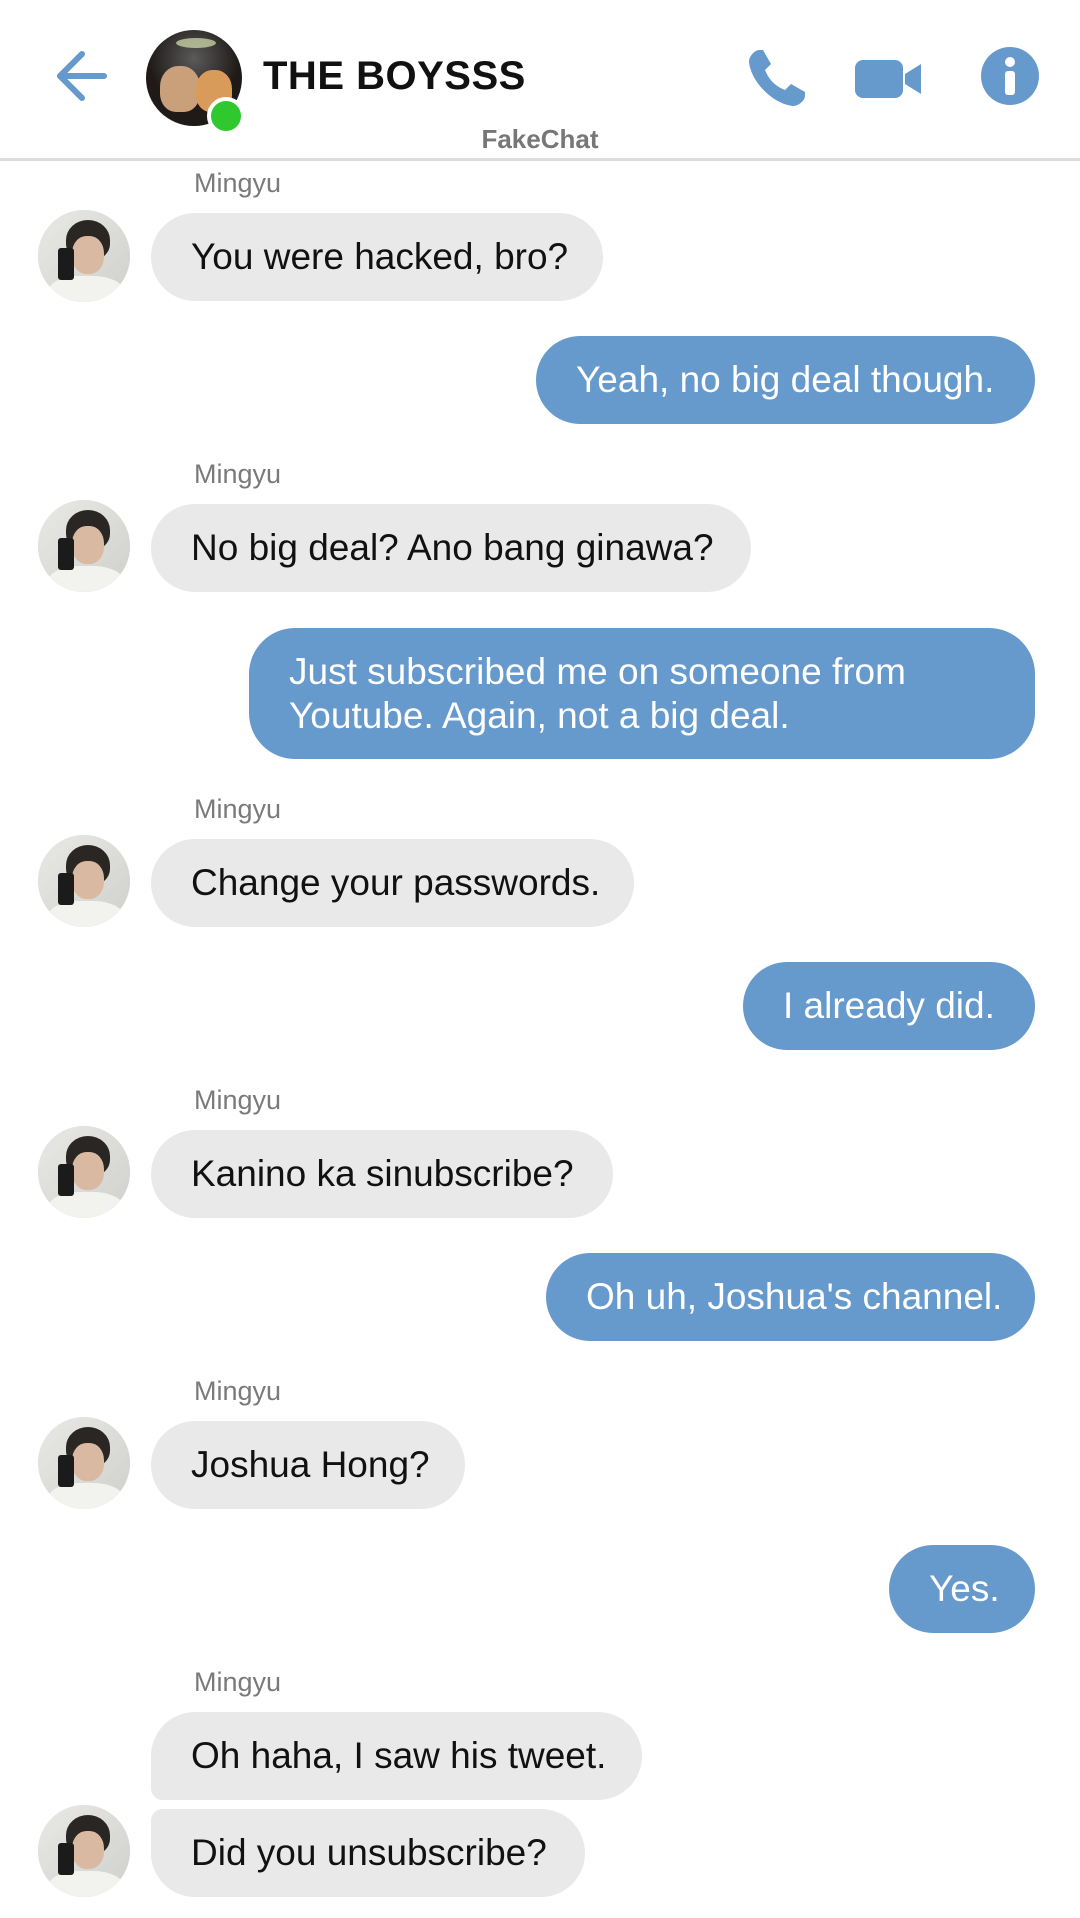 This screenshot has height=1918, width=1080. What do you see at coordinates (308, 1465) in the screenshot?
I see `message-bubble-incoming: Joshua Hong?` at bounding box center [308, 1465].